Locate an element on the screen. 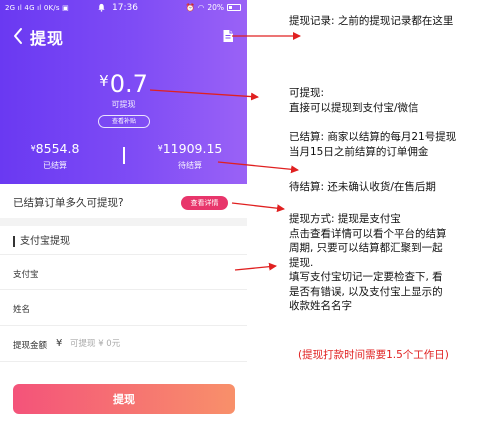  name-label: 姓名 is located at coordinates (22, 310).